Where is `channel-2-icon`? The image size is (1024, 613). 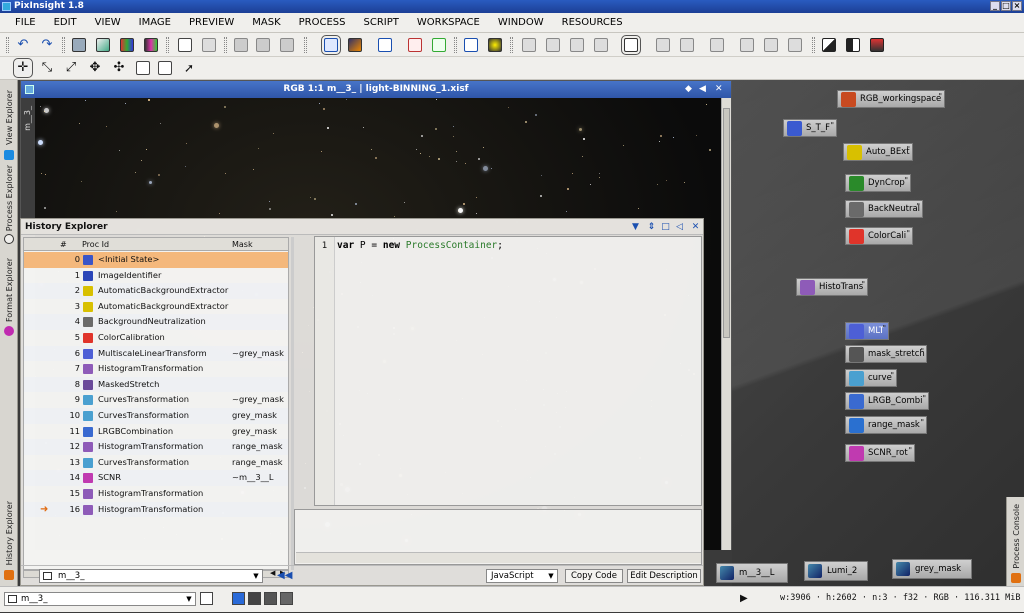 channel-2-icon is located at coordinates (270, 598).